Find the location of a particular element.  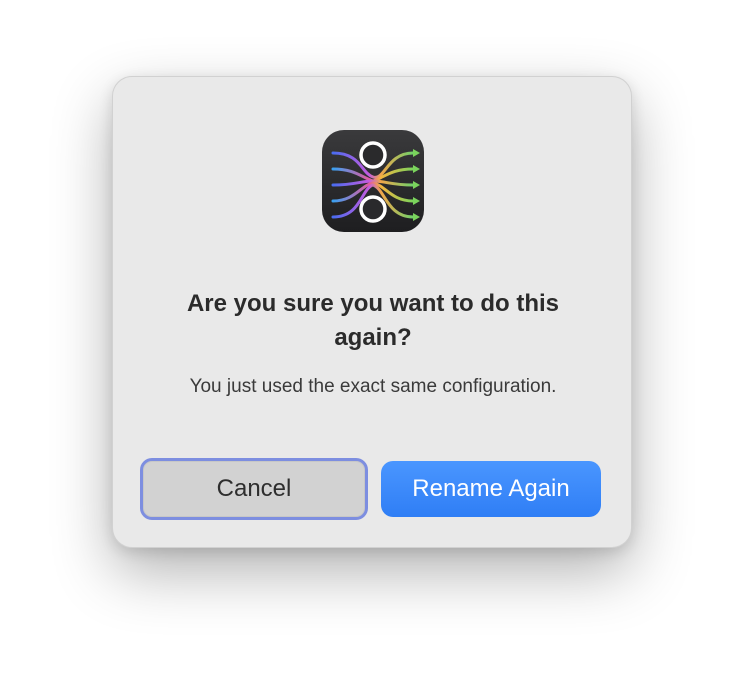

dialog-title: Are you sure you want to do this again? is located at coordinates (373, 320).